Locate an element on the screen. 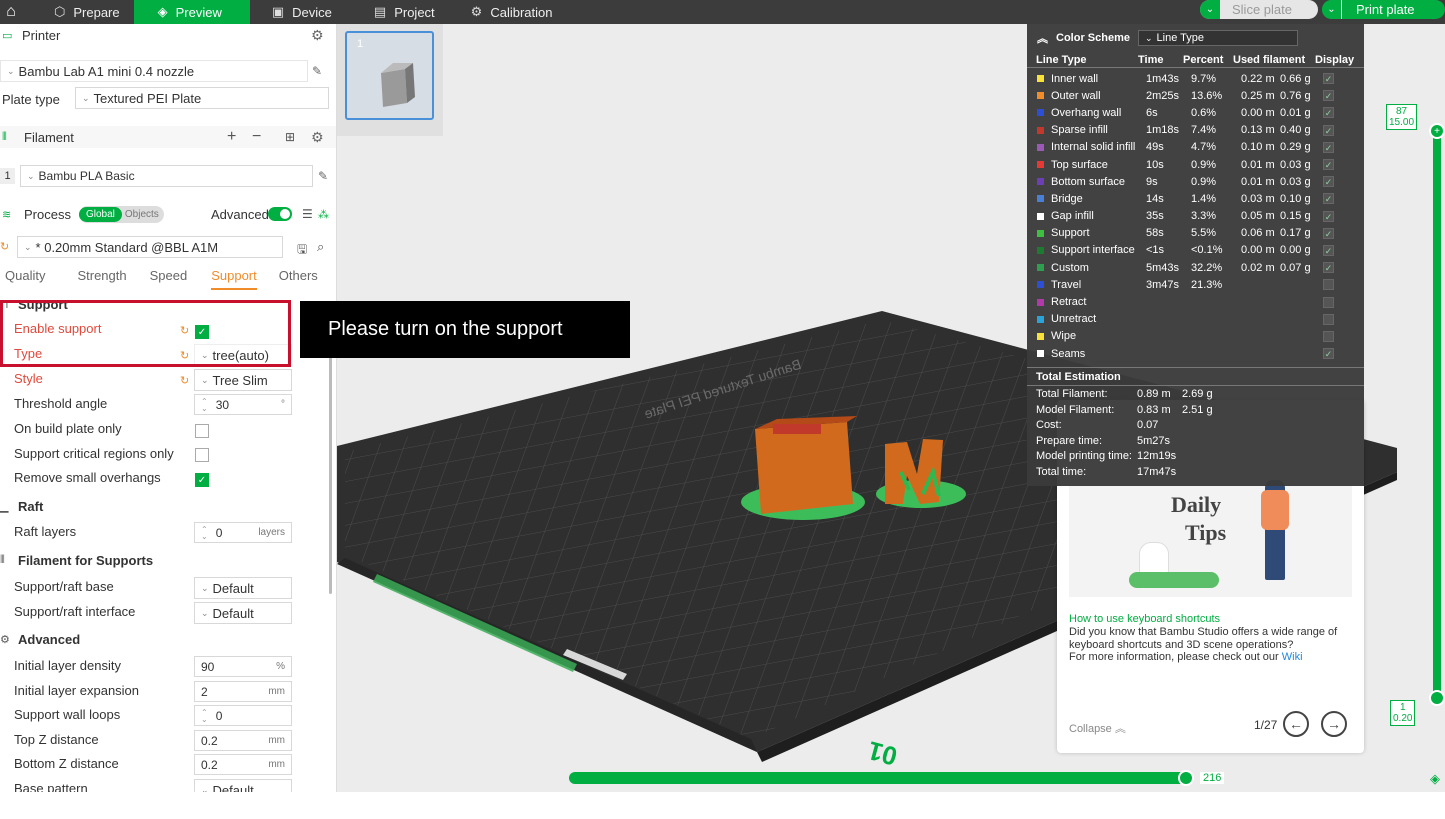  top-z-distance-input: 0.2 mm is located at coordinates (243, 740).